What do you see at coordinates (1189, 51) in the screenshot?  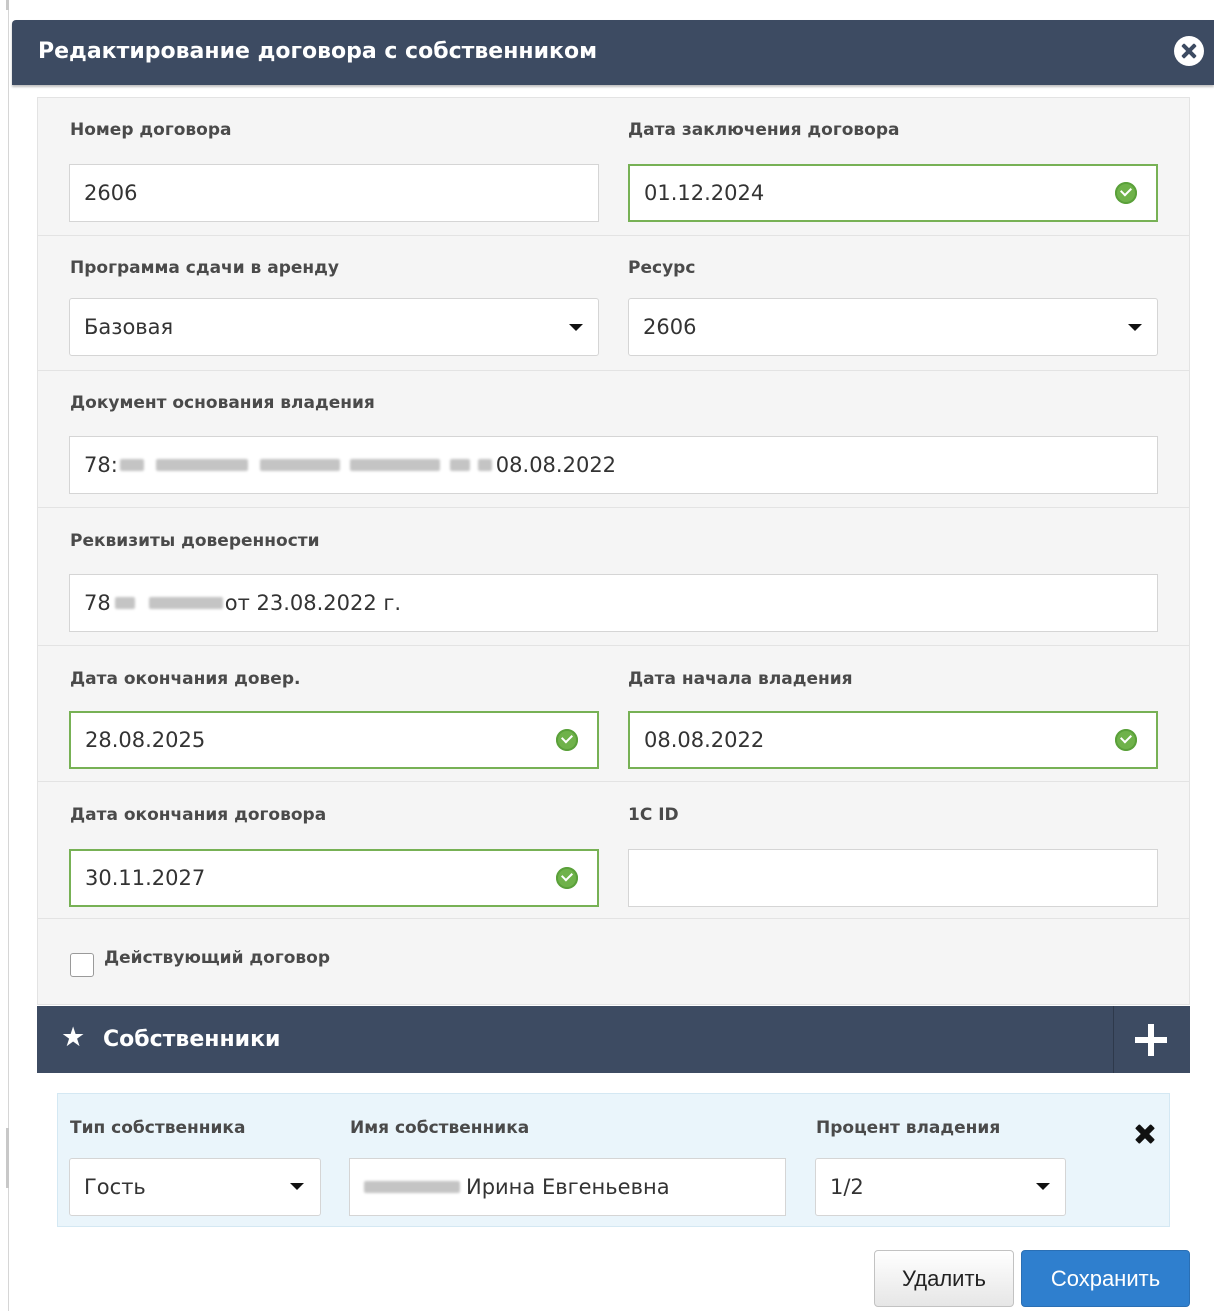 I see `close-icon` at bounding box center [1189, 51].